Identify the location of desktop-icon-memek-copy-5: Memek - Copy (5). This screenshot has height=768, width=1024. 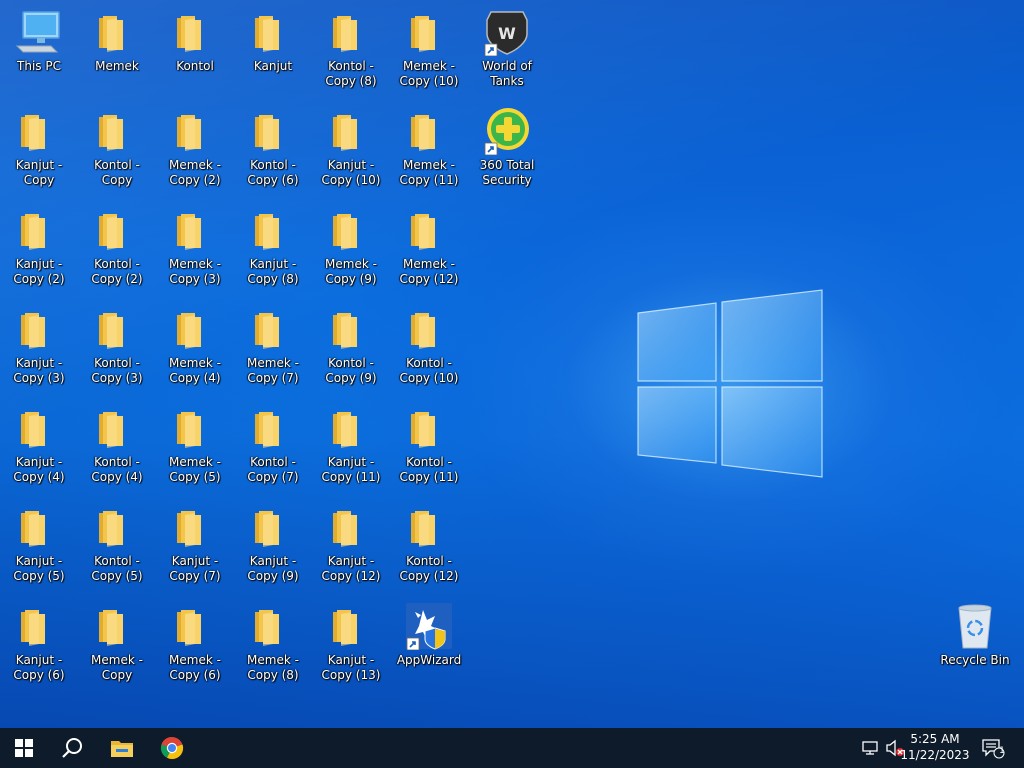
(195, 444).